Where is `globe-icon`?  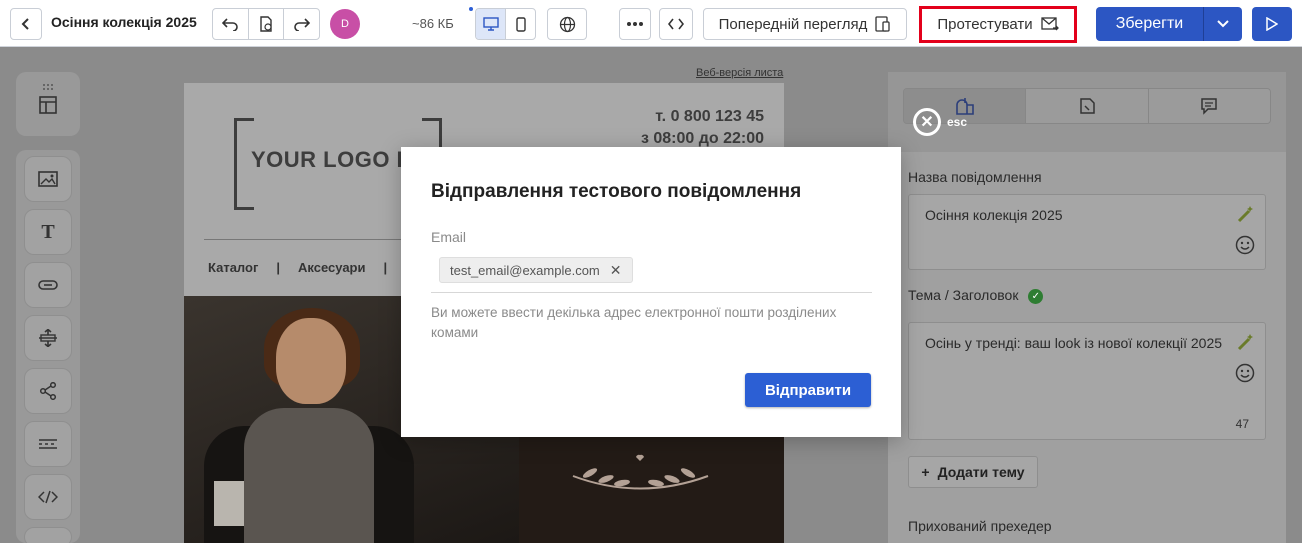 globe-icon is located at coordinates (567, 24).